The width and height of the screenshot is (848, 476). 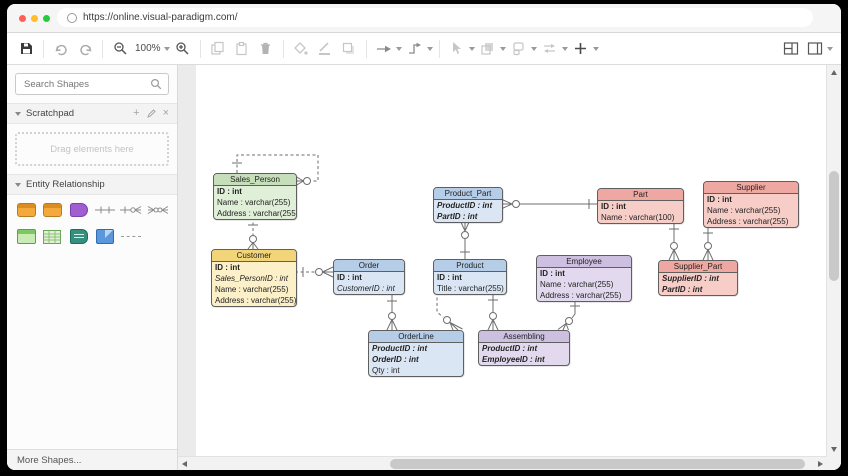 What do you see at coordinates (52, 210) in the screenshot?
I see `entity-alt-shape-icon` at bounding box center [52, 210].